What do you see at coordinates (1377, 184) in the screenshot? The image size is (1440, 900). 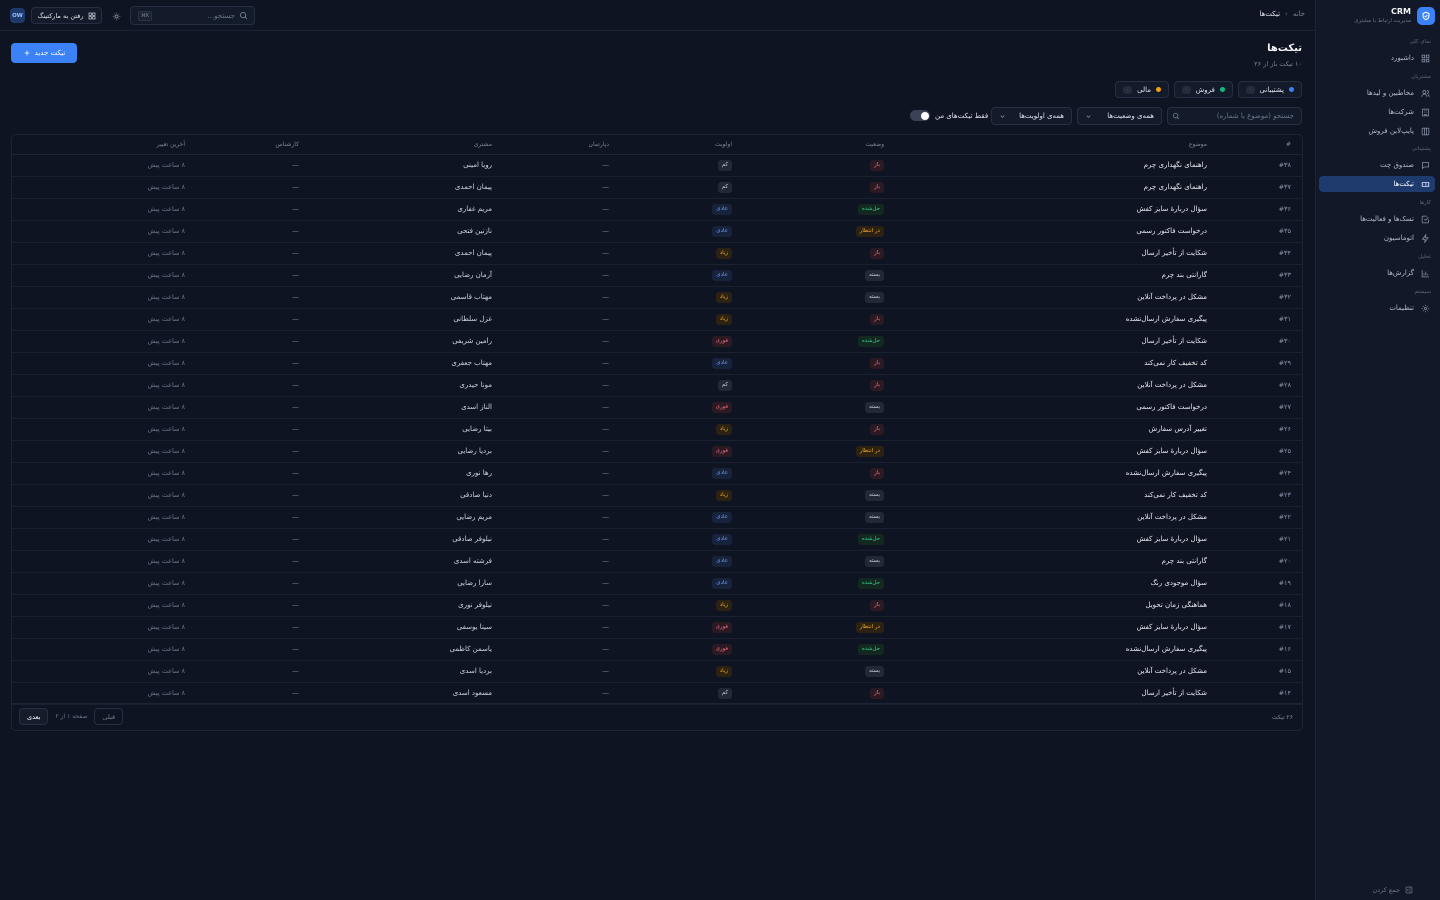 I see `sidebar-item-tickets: تیکت‌ها` at bounding box center [1377, 184].